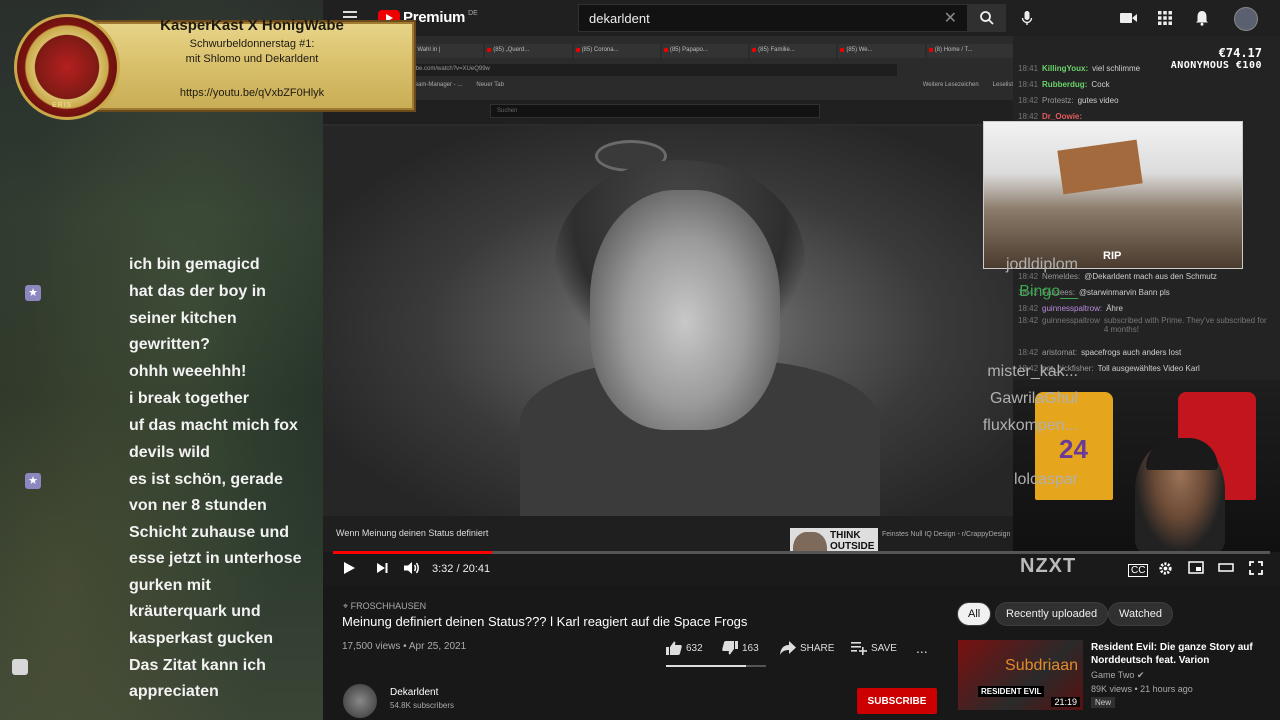  Describe the element at coordinates (252, 25) in the screenshot. I see `banner-title: KasperKast X HonigWabe` at that location.